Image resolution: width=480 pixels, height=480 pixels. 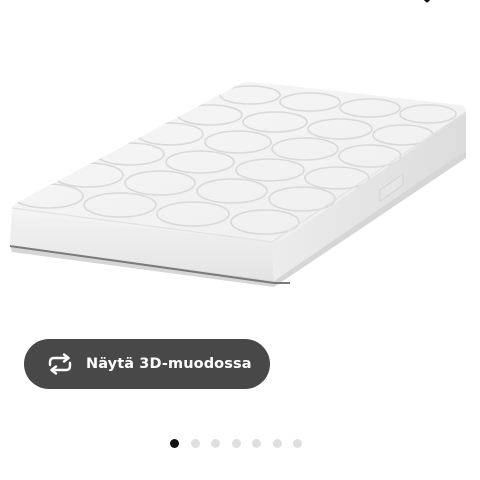 What do you see at coordinates (169, 364) in the screenshot?
I see `view-3d-label: Näytä 3D-muodossa` at bounding box center [169, 364].